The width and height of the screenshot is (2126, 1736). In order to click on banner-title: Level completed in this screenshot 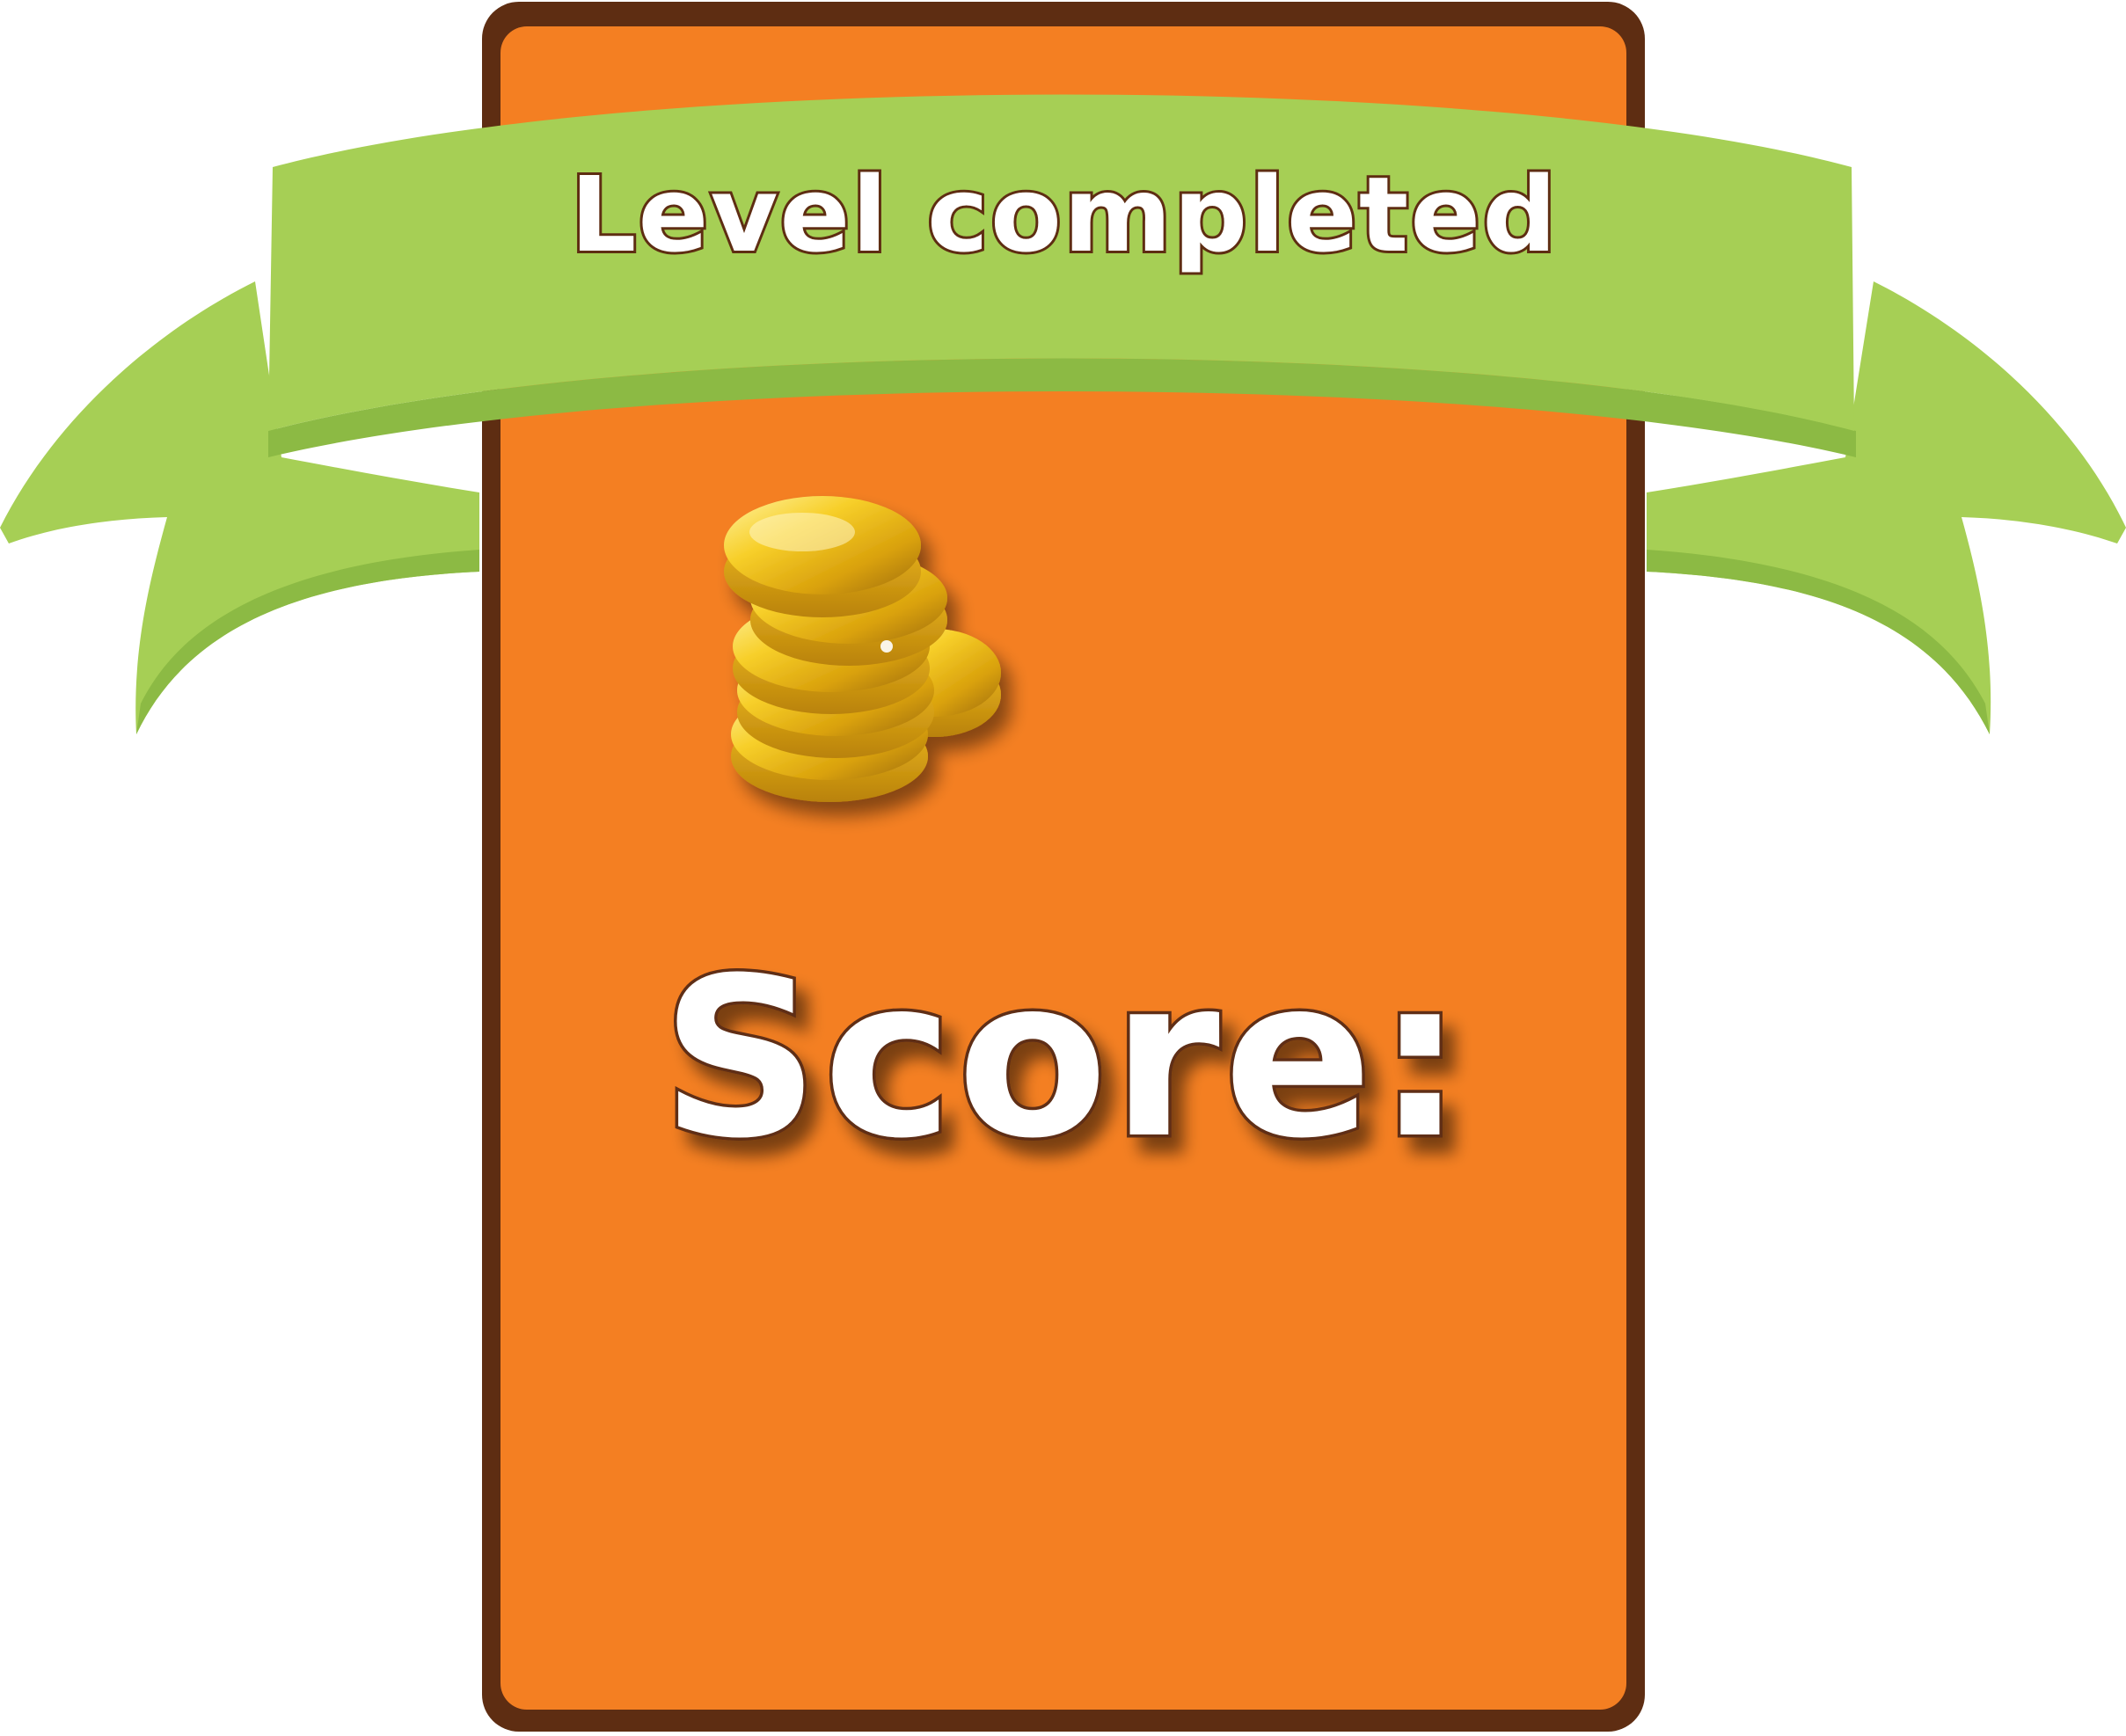, I will do `click(1064, 215)`.